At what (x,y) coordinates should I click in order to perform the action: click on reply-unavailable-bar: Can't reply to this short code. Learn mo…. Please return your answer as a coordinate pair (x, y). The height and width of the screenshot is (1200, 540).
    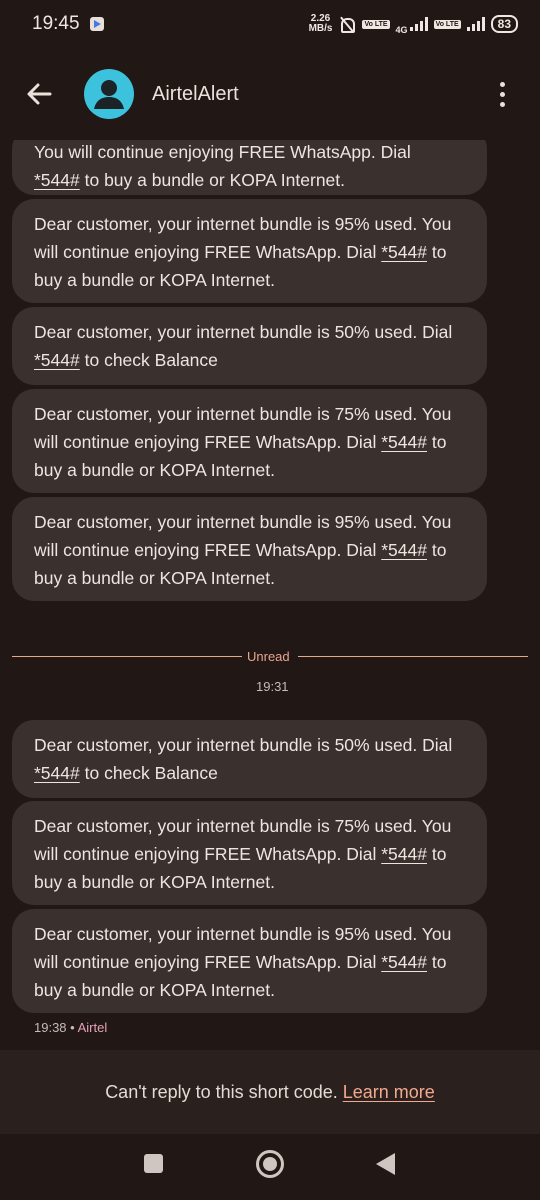
    Looking at the image, I should click on (270, 1092).